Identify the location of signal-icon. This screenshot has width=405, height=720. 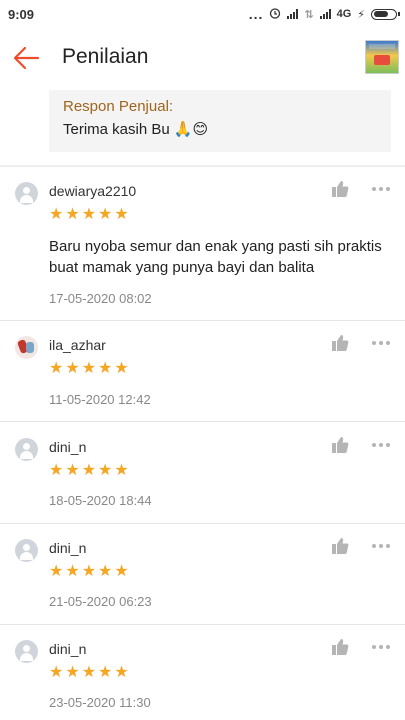
(293, 14).